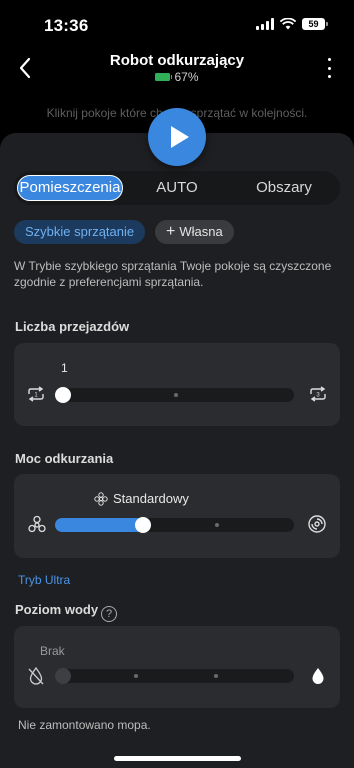 The image size is (354, 768). Describe the element at coordinates (329, 68) in the screenshot. I see `more-options-icon` at that location.